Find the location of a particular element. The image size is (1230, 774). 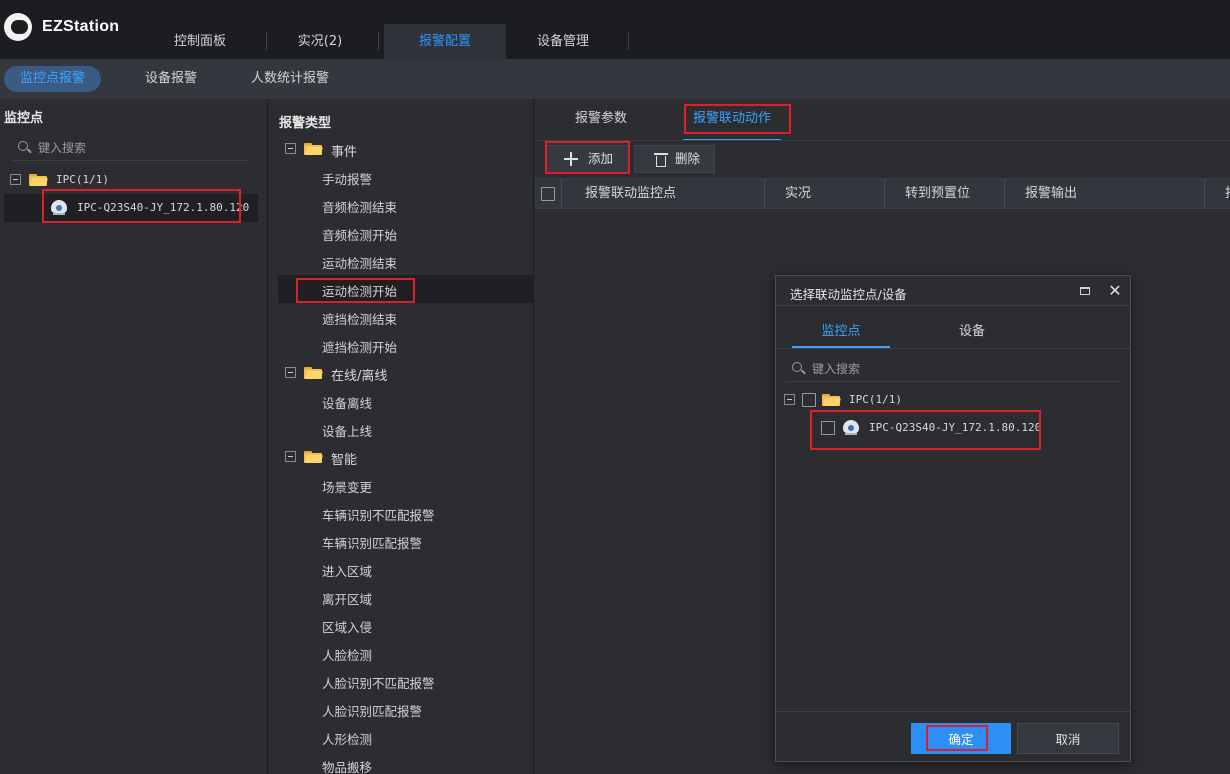

ezstation-logo-icon is located at coordinates (18, 27).